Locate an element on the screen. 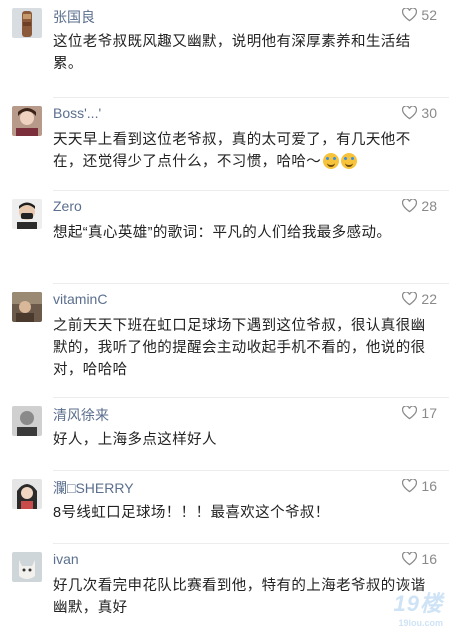 The height and width of the screenshot is (632, 449). like-button: 17 is located at coordinates (419, 413).